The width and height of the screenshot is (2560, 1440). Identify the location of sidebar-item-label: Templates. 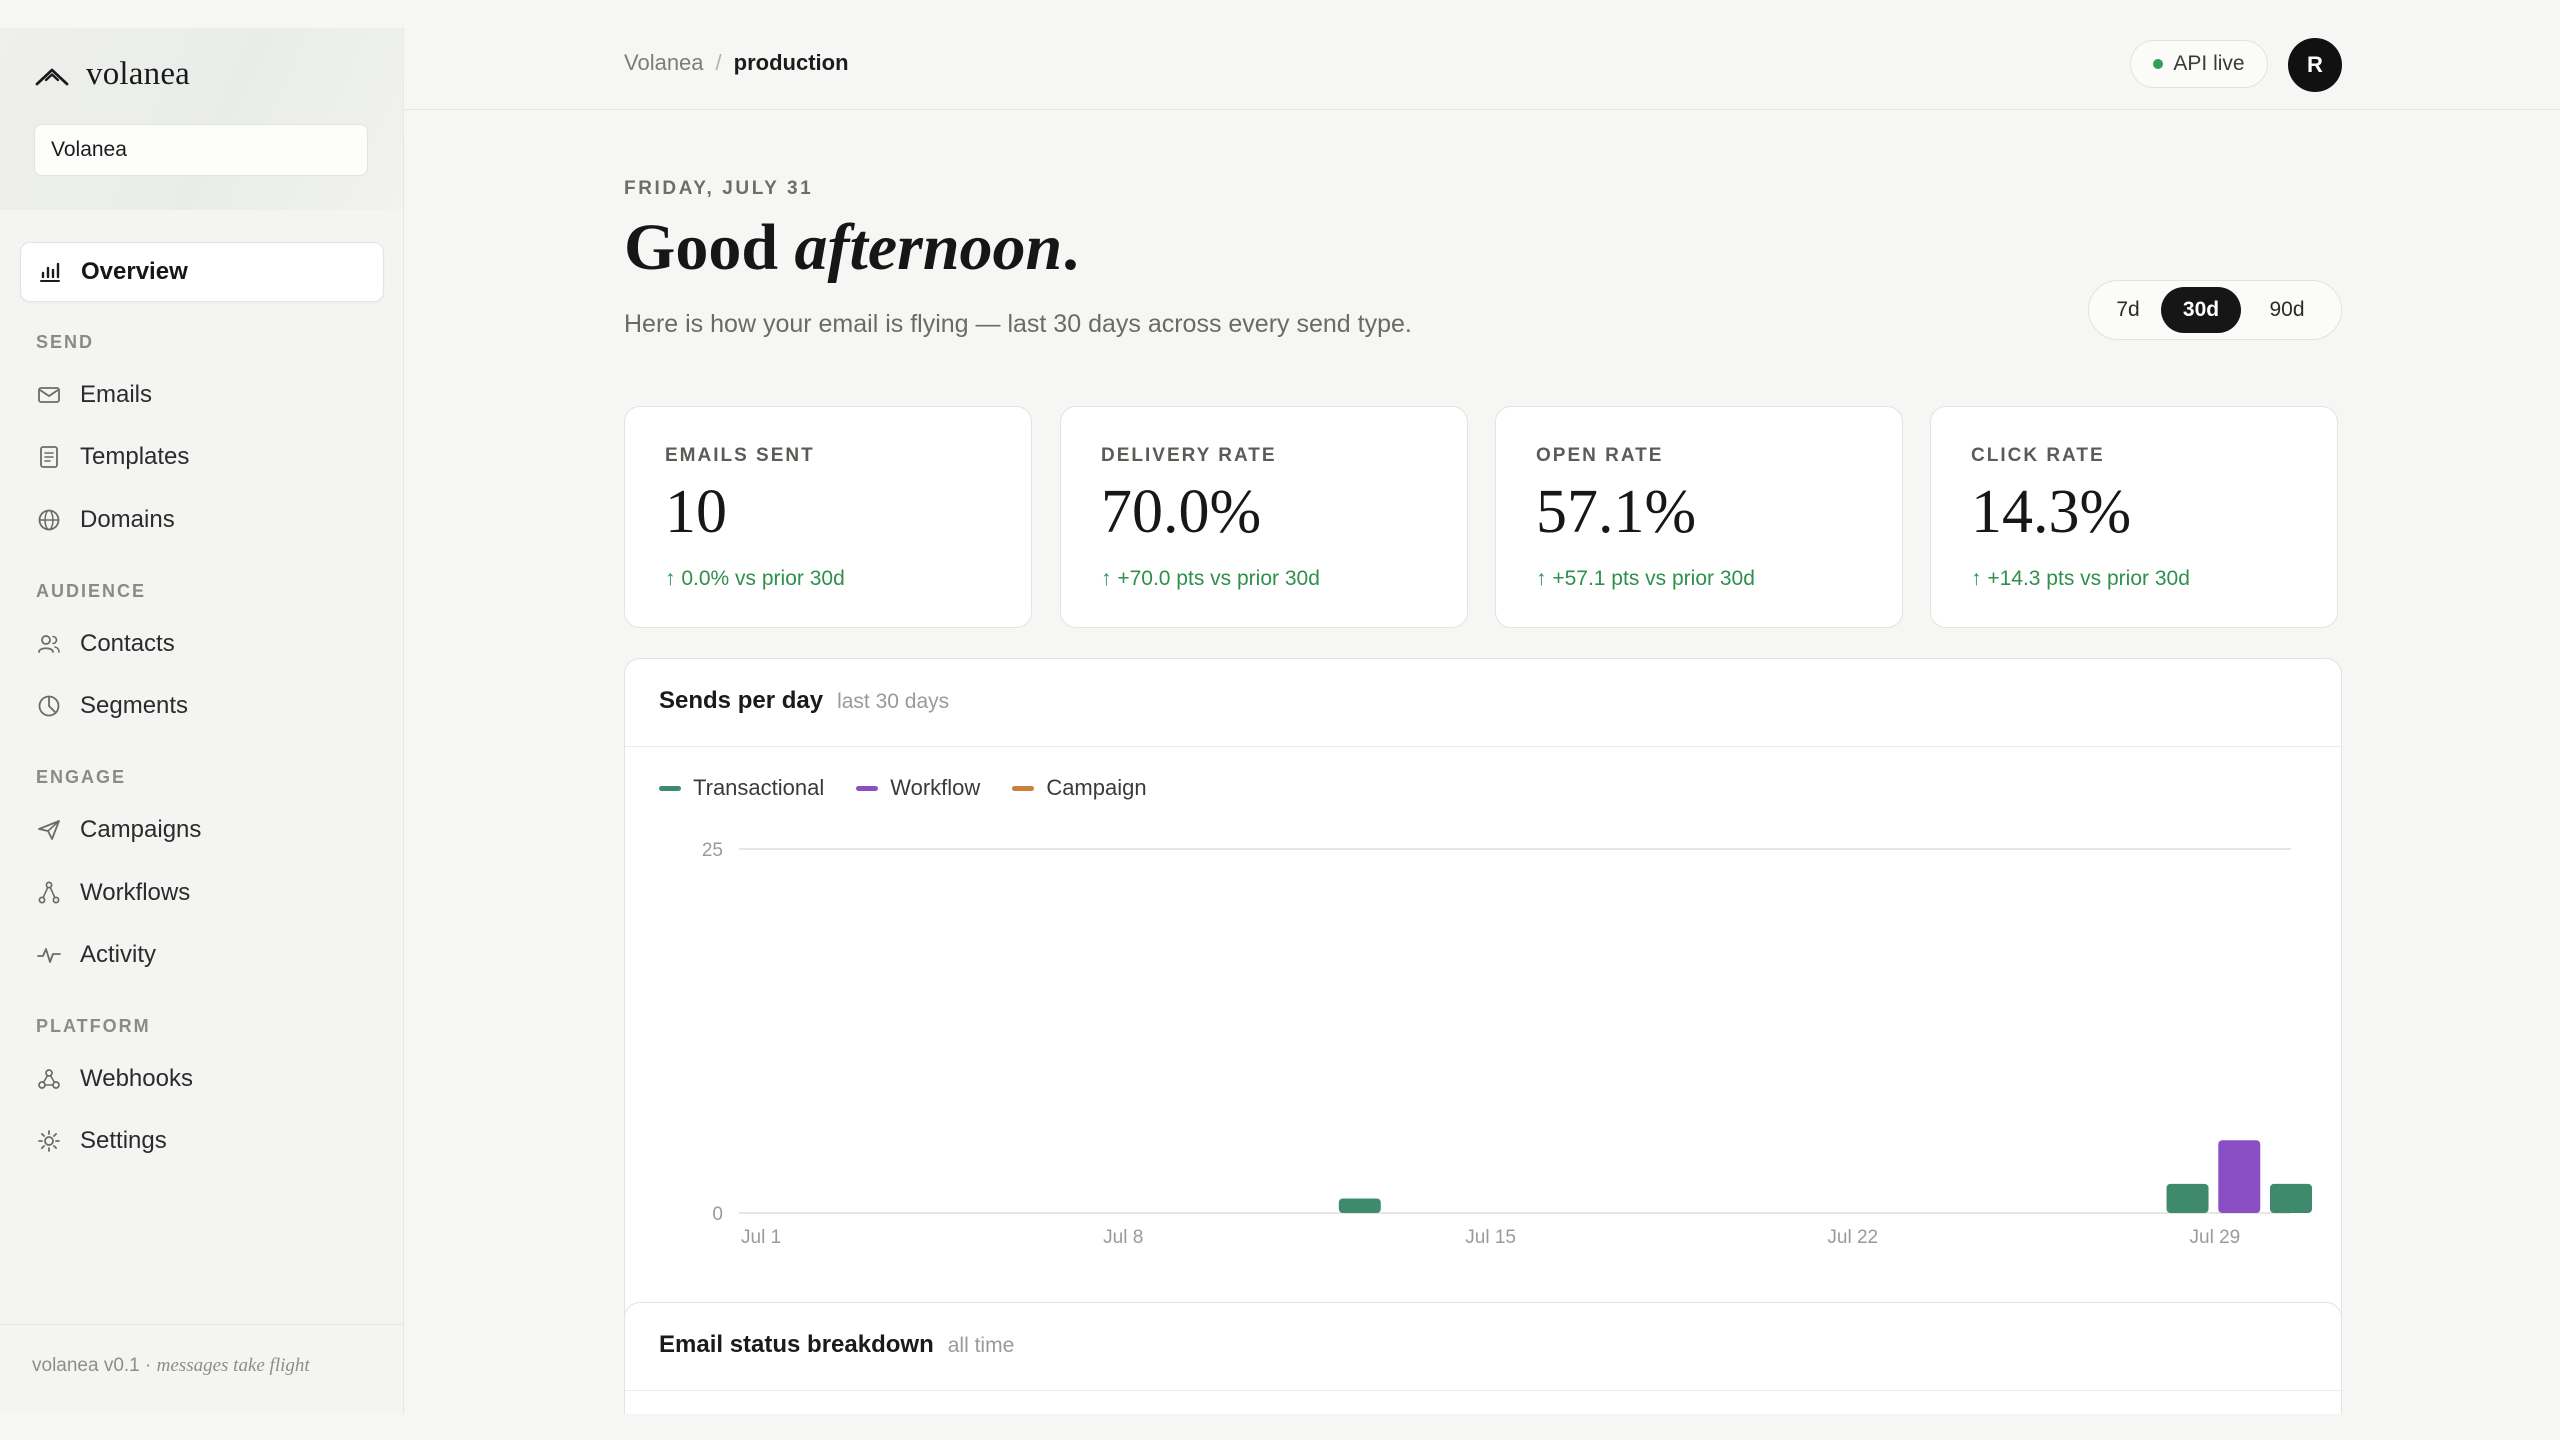
(135, 456).